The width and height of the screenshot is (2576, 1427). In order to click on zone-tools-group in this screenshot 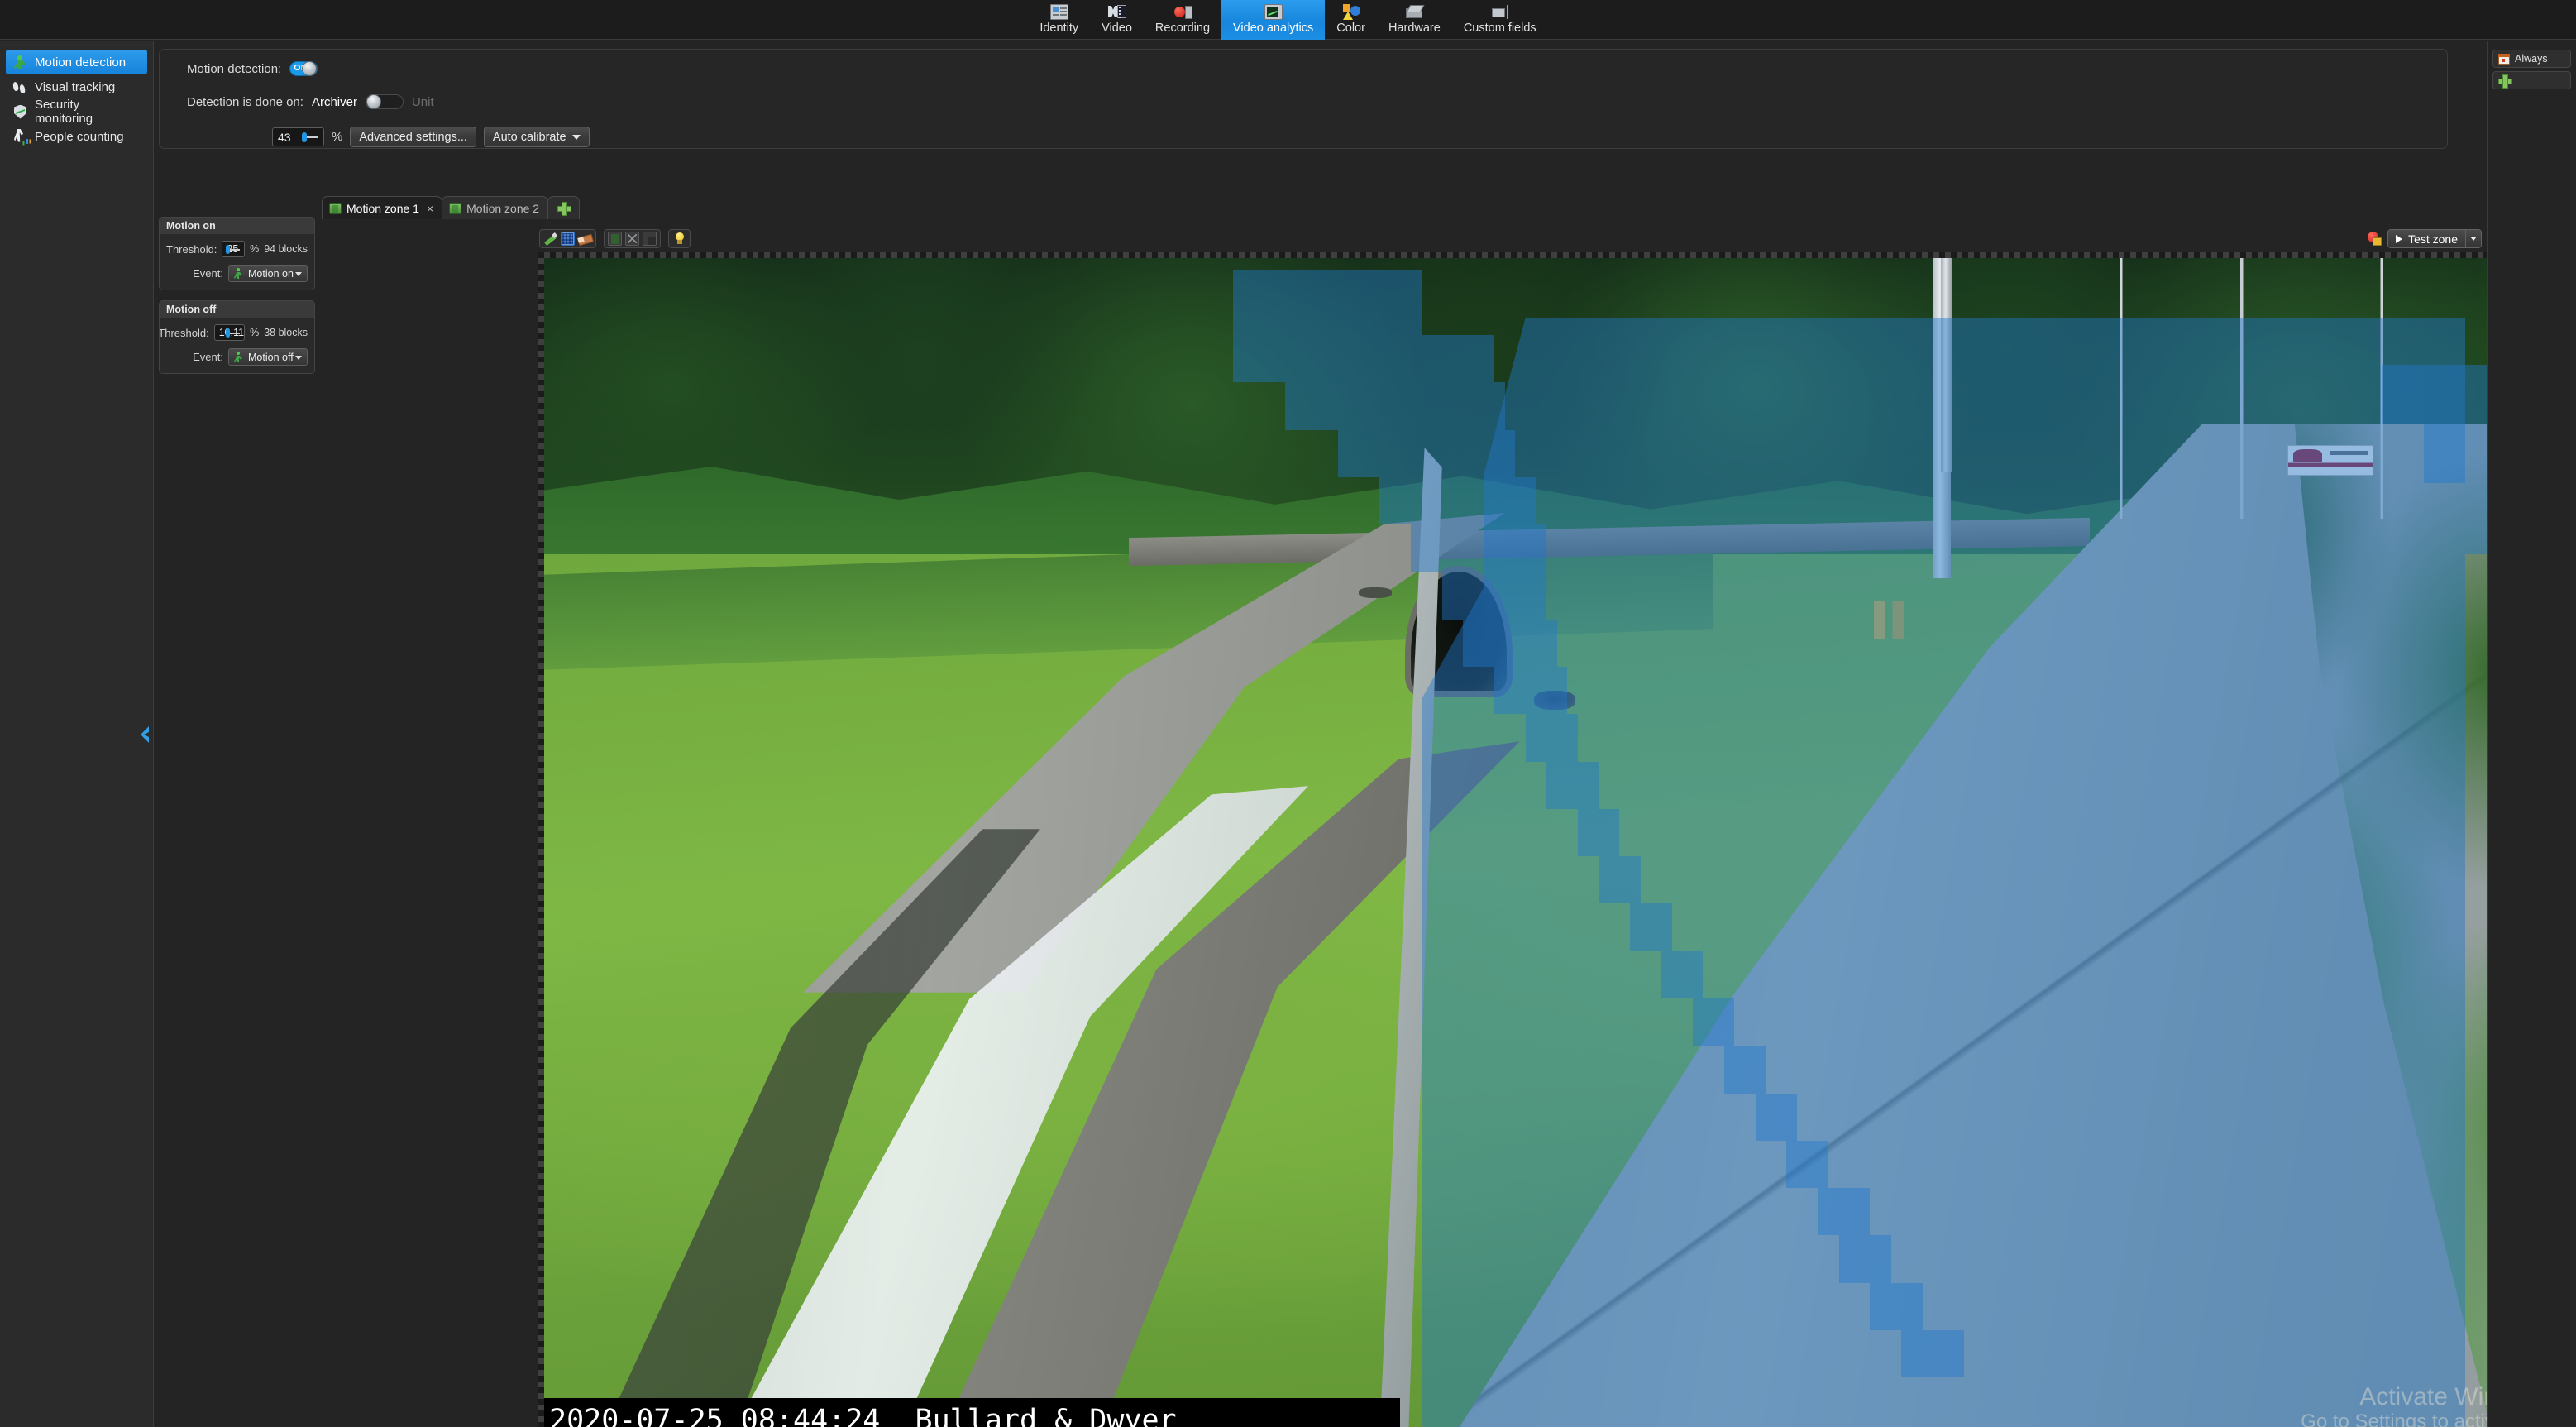, I will do `click(633, 238)`.